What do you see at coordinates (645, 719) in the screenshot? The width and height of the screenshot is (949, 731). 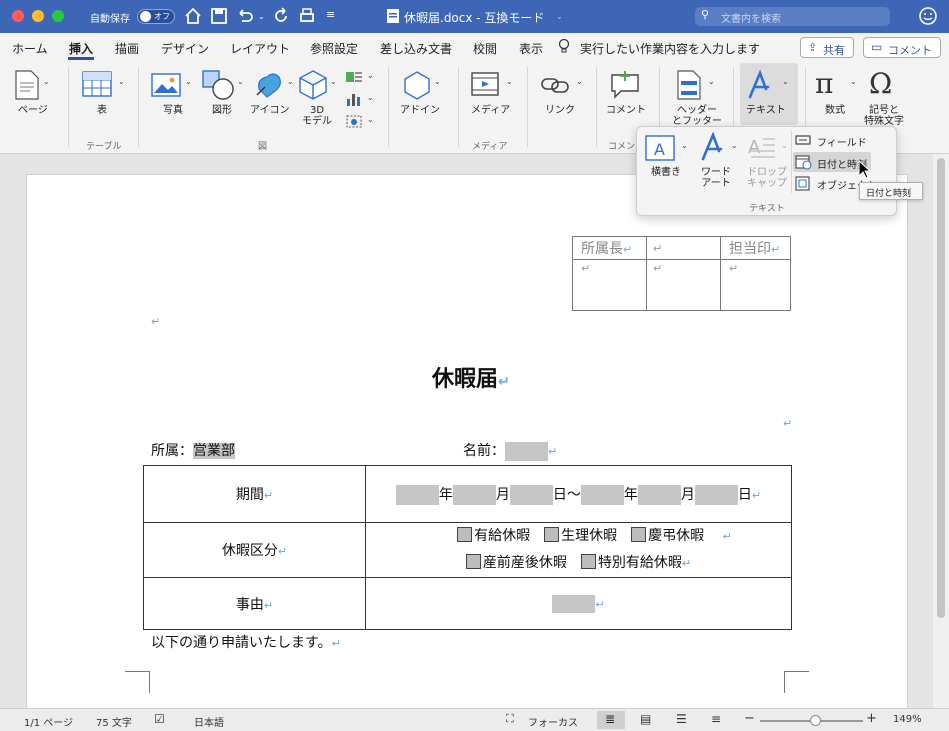 I see `web-layout-icon: ▤` at bounding box center [645, 719].